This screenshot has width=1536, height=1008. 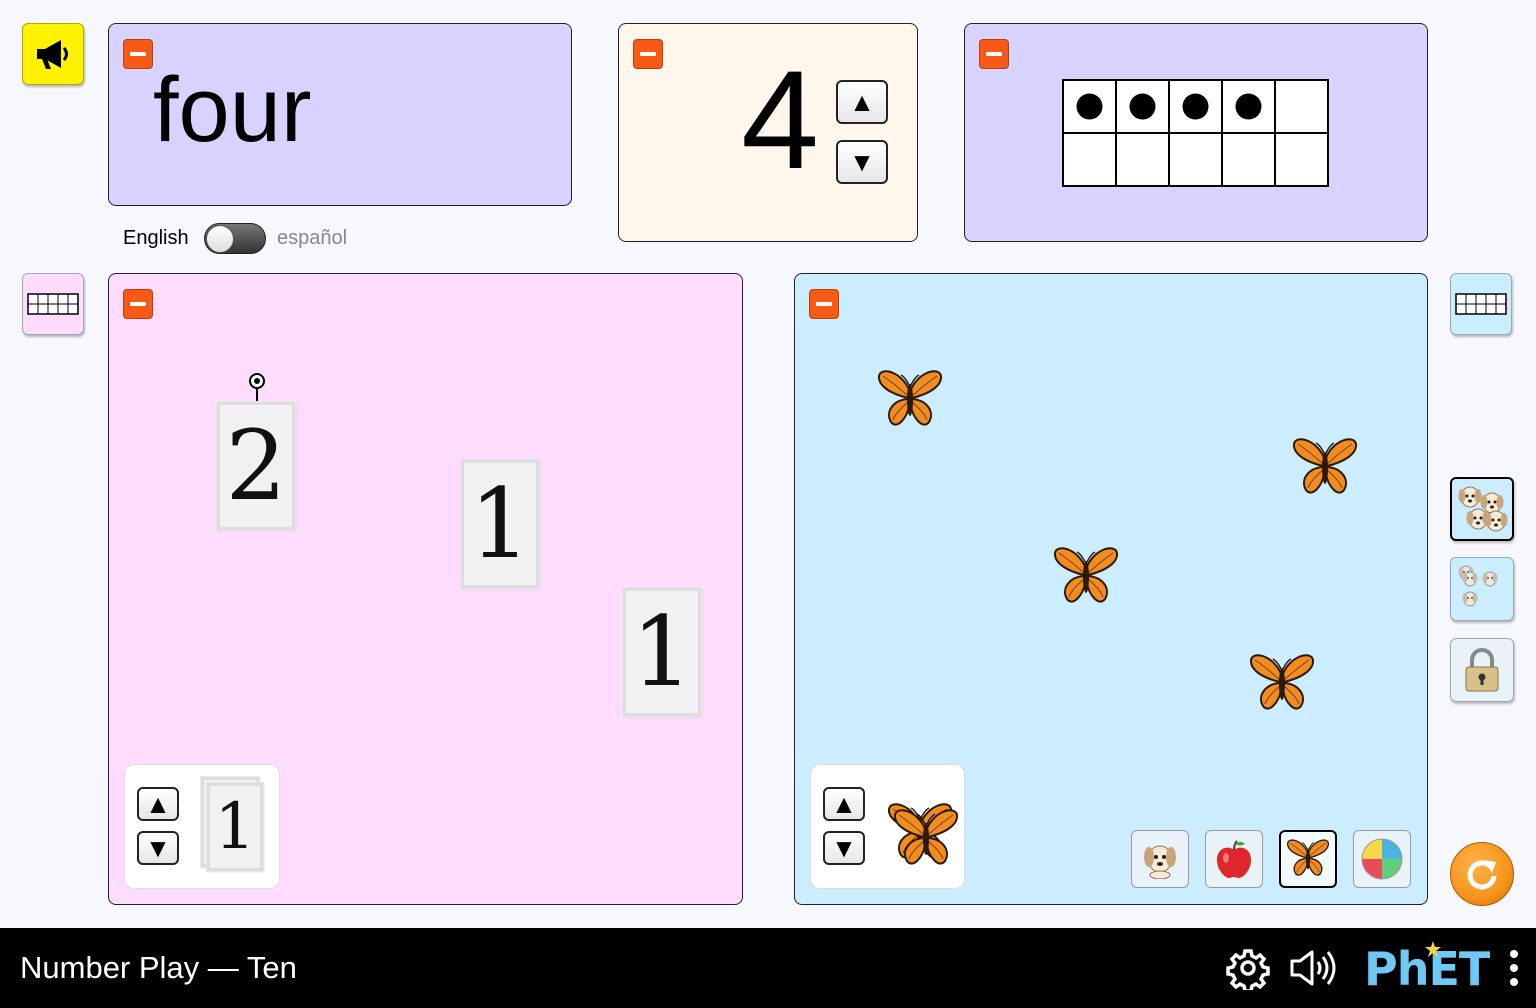 What do you see at coordinates (994, 54) in the screenshot?
I see `collapse-ten-frame-panel-button` at bounding box center [994, 54].